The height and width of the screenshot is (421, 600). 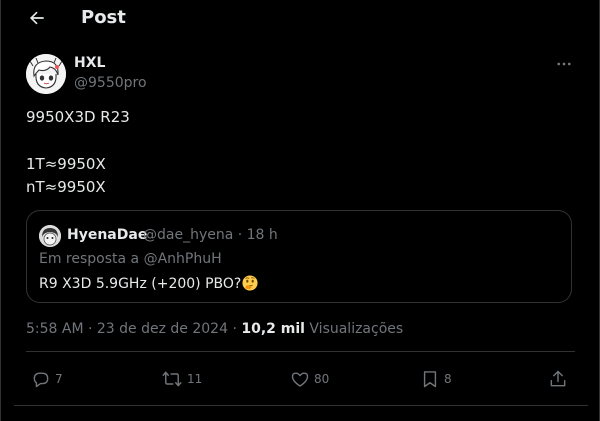 I want to click on post-text-line: 9950X3D R23, so click(x=78, y=117).